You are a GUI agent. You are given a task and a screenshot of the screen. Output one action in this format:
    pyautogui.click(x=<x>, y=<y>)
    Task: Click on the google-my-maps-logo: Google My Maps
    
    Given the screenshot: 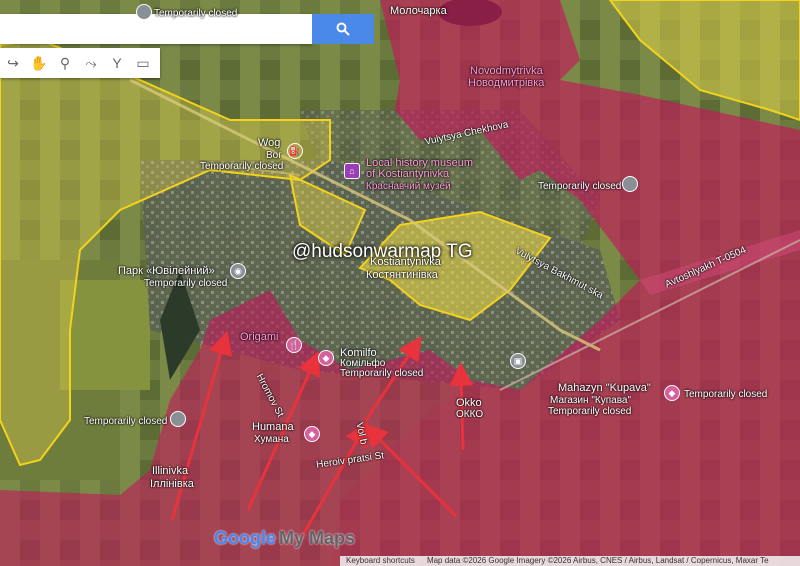 What is the action you would take?
    pyautogui.click(x=284, y=538)
    